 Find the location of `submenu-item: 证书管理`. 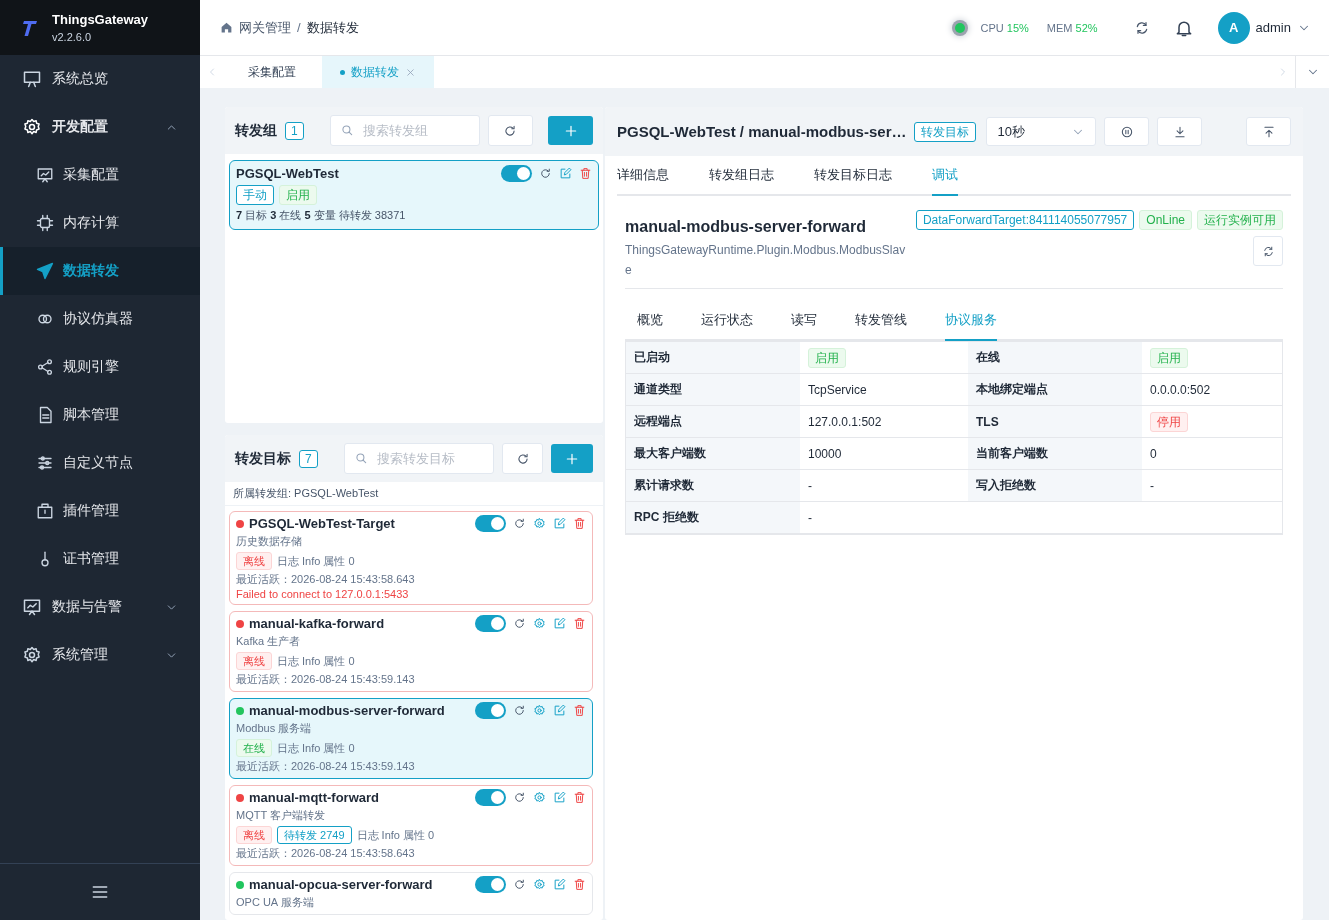

submenu-item: 证书管理 is located at coordinates (100, 559).